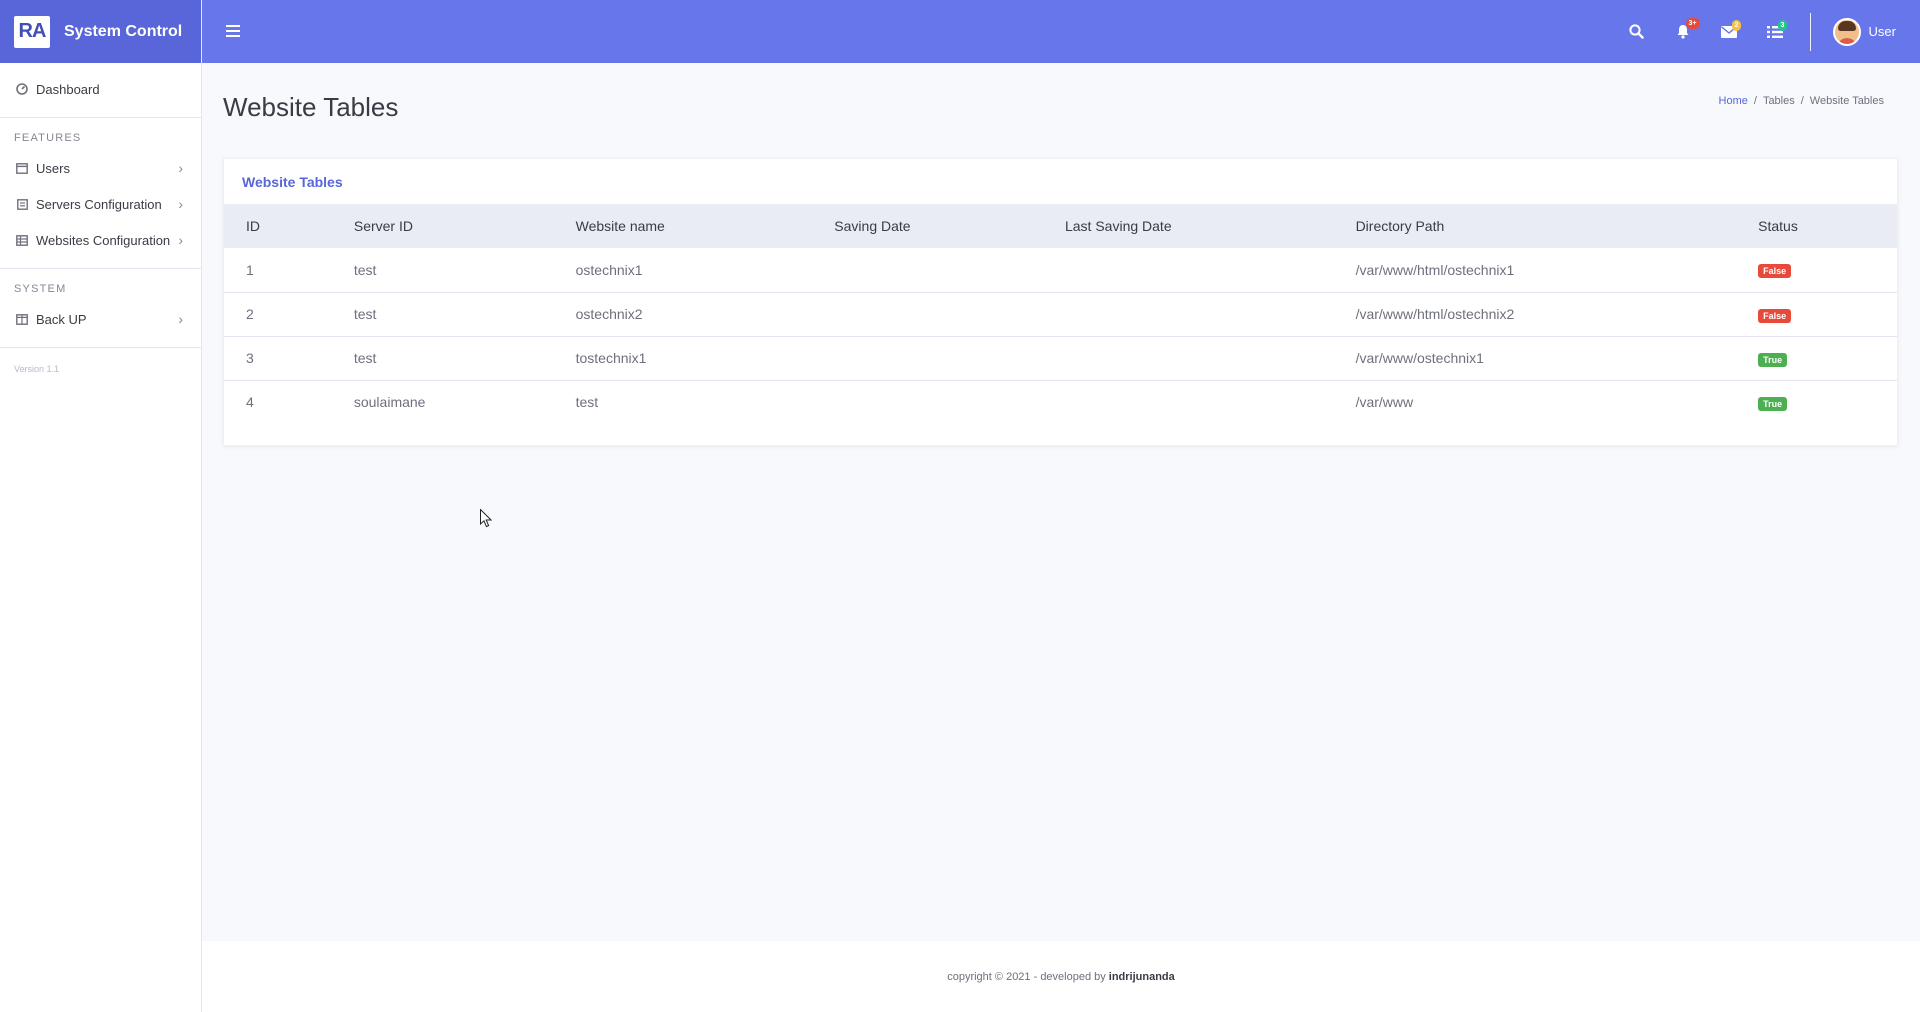 This screenshot has height=1012, width=1920. I want to click on server-icon, so click(22, 204).